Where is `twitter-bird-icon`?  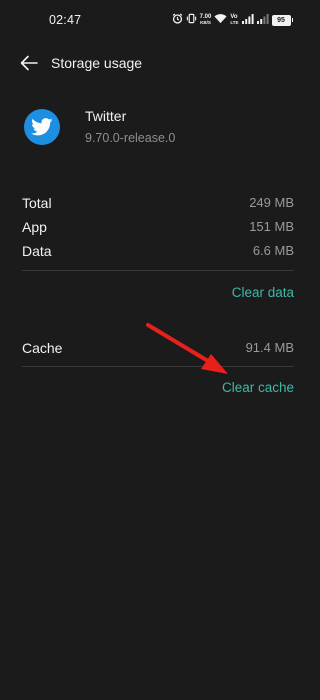
twitter-bird-icon is located at coordinates (42, 127).